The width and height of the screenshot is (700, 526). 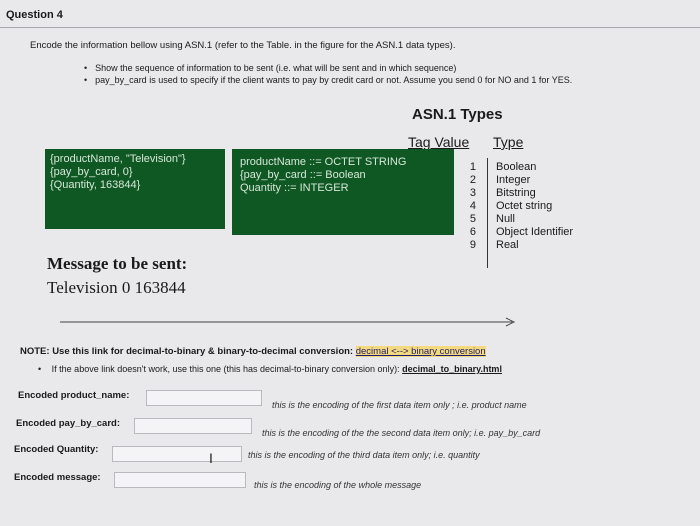 What do you see at coordinates (472, 219) in the screenshot?
I see `tag-cell: 5` at bounding box center [472, 219].